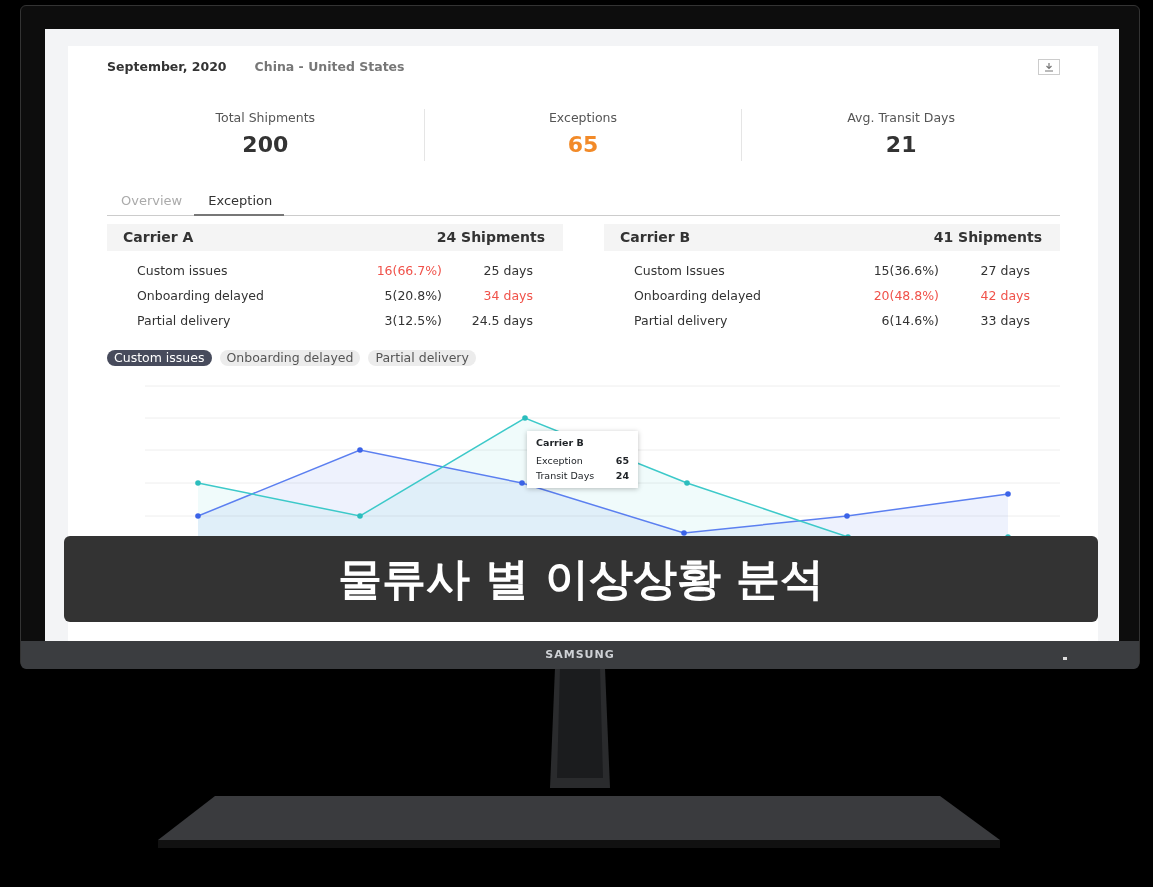 The width and height of the screenshot is (1153, 887). What do you see at coordinates (582, 117) in the screenshot?
I see `stat-label: Exceptions` at bounding box center [582, 117].